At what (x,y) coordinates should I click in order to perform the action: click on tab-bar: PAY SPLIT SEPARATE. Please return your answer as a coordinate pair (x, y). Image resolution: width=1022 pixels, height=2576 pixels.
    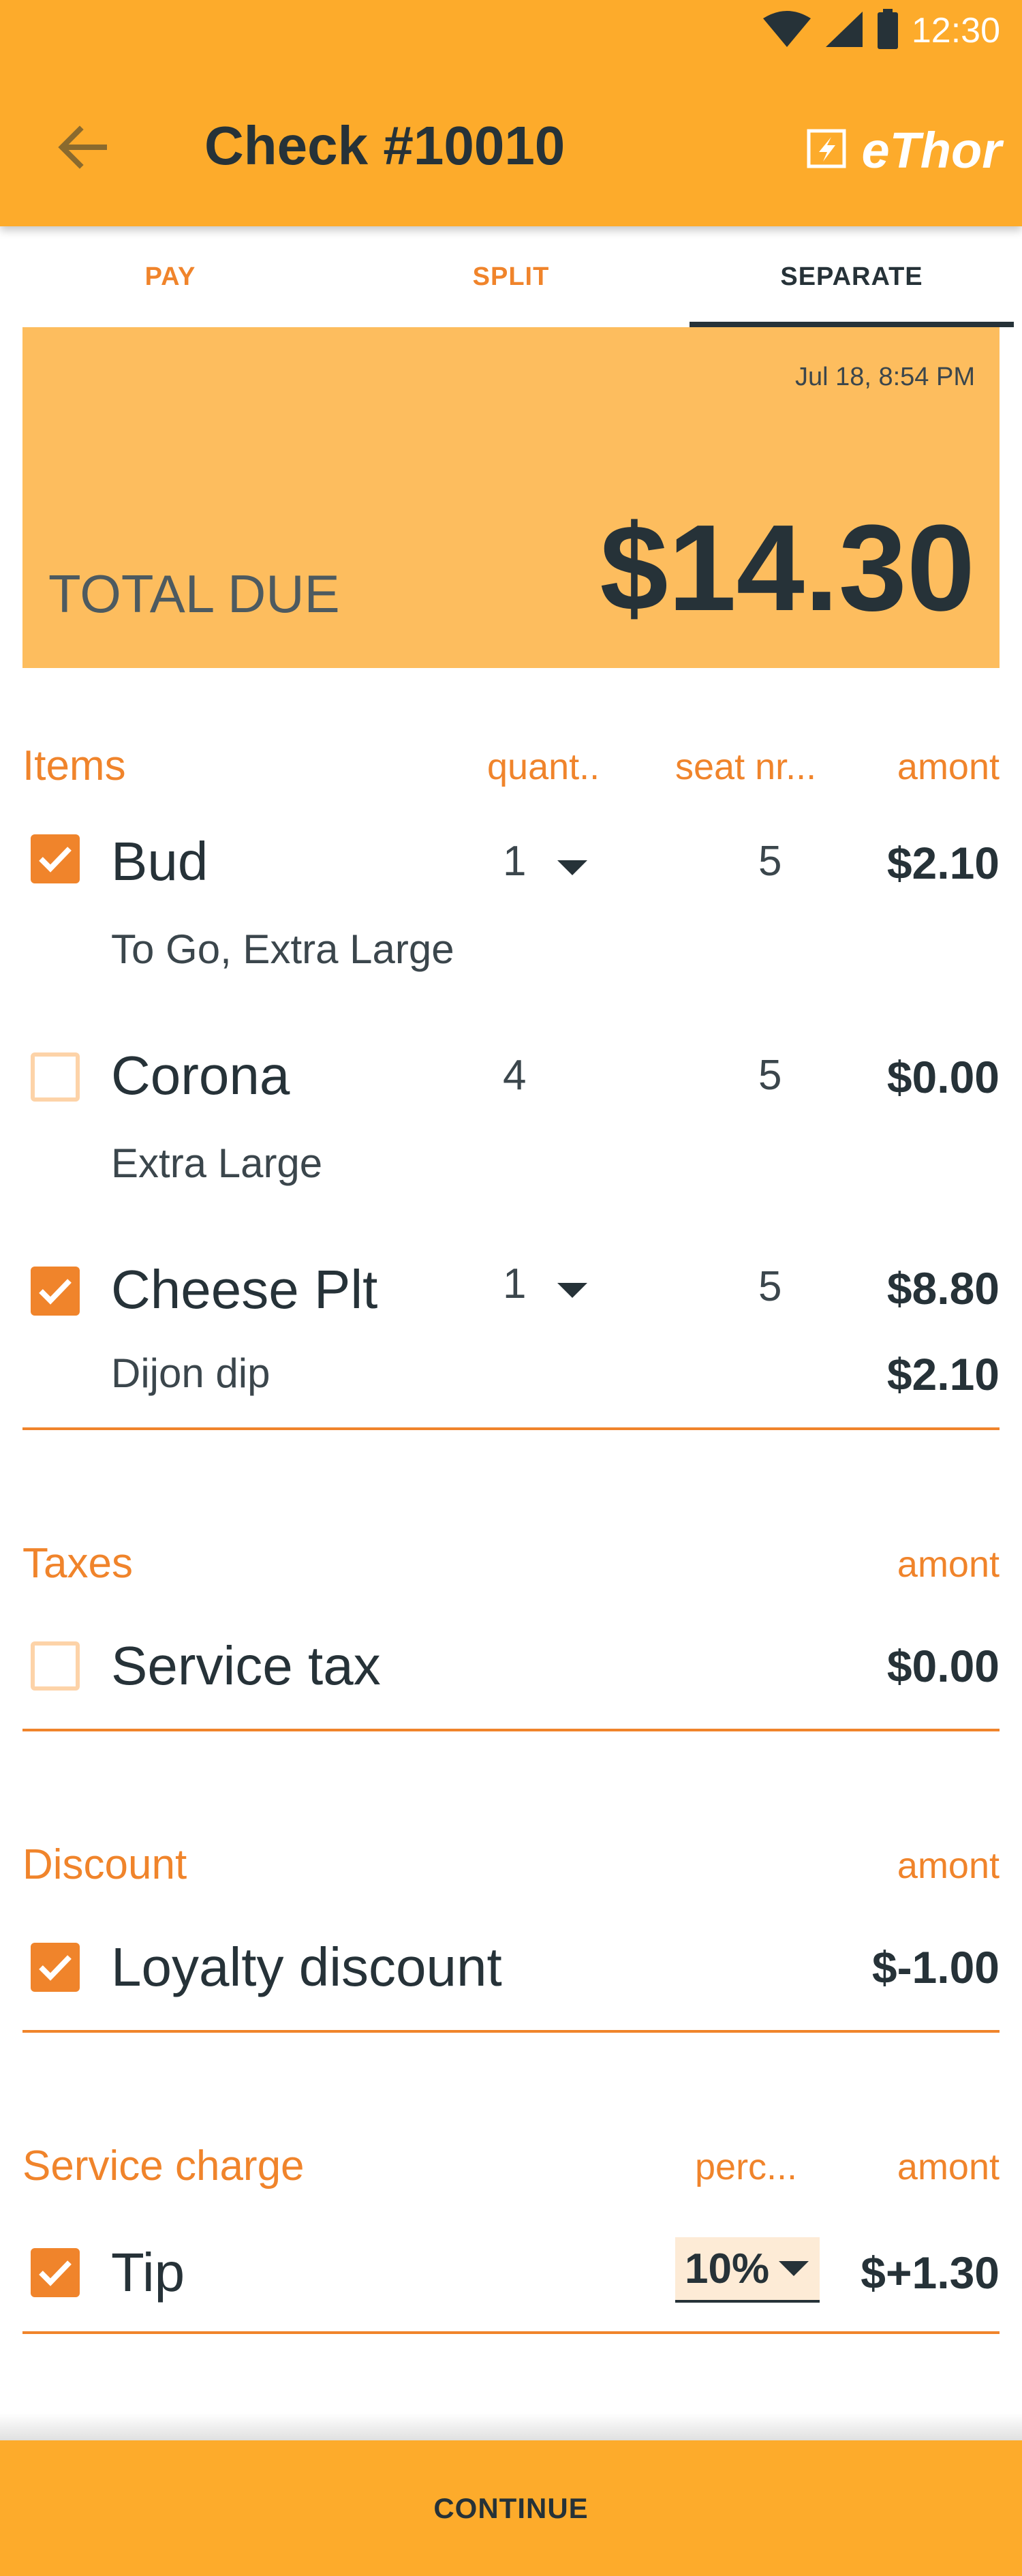
    Looking at the image, I should click on (511, 277).